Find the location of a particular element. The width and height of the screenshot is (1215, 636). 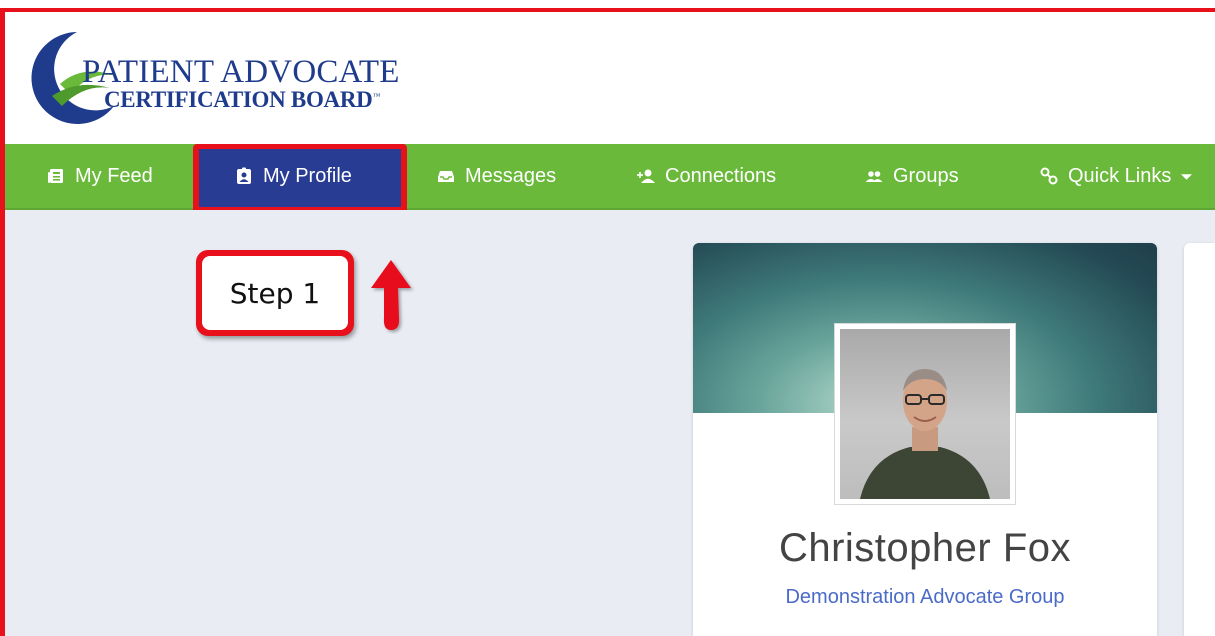

logo-subtitle: CERTIFICATION BOARD™ is located at coordinates (242, 100).